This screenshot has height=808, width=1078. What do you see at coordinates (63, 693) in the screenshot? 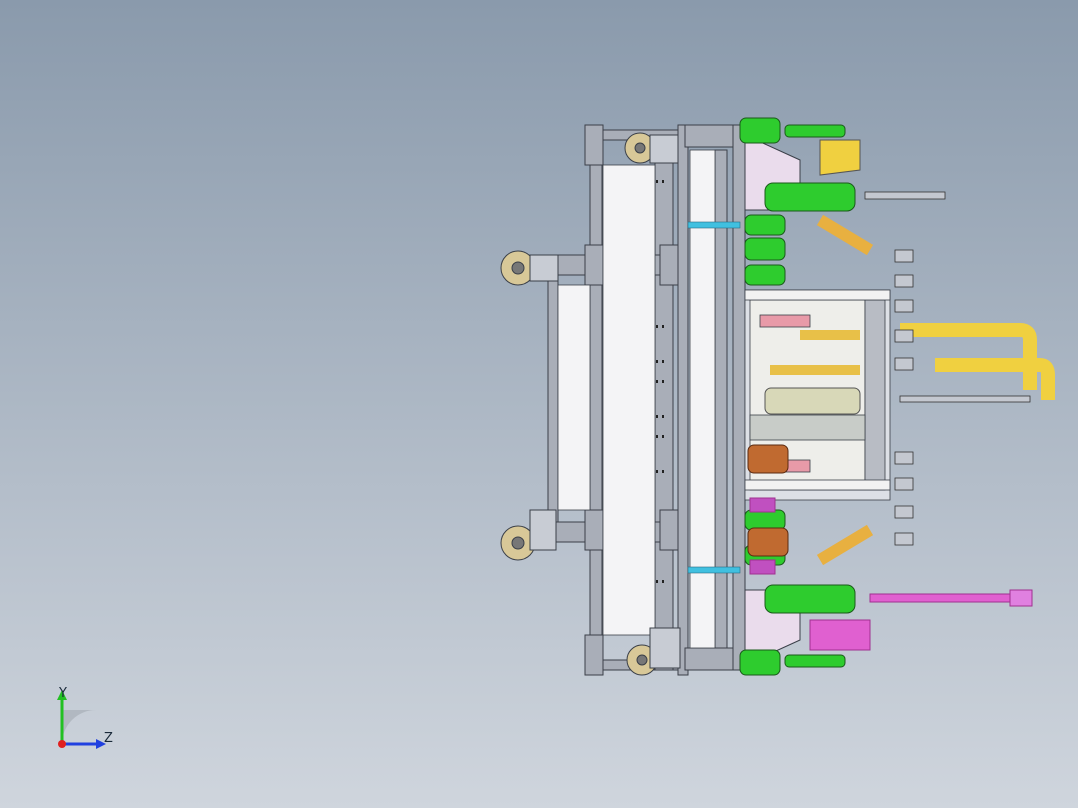
I see `y-axis-label: Y` at bounding box center [63, 693].